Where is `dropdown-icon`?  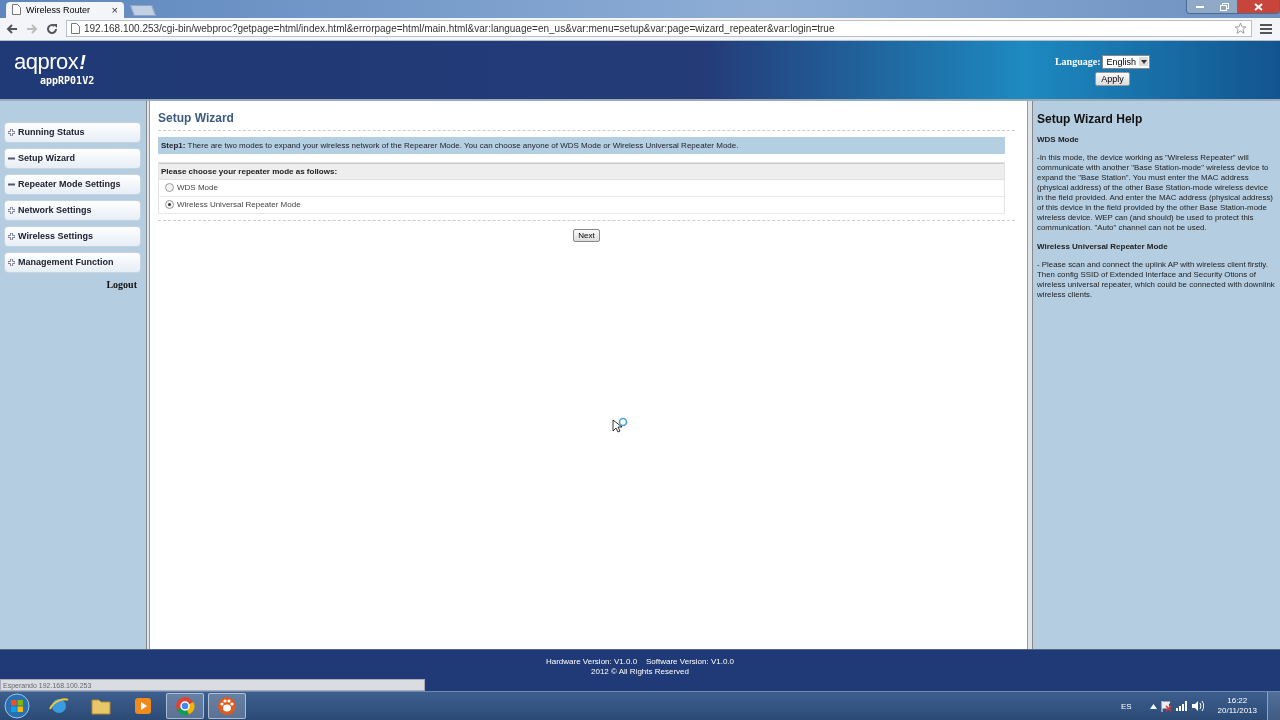
dropdown-icon is located at coordinates (1143, 61).